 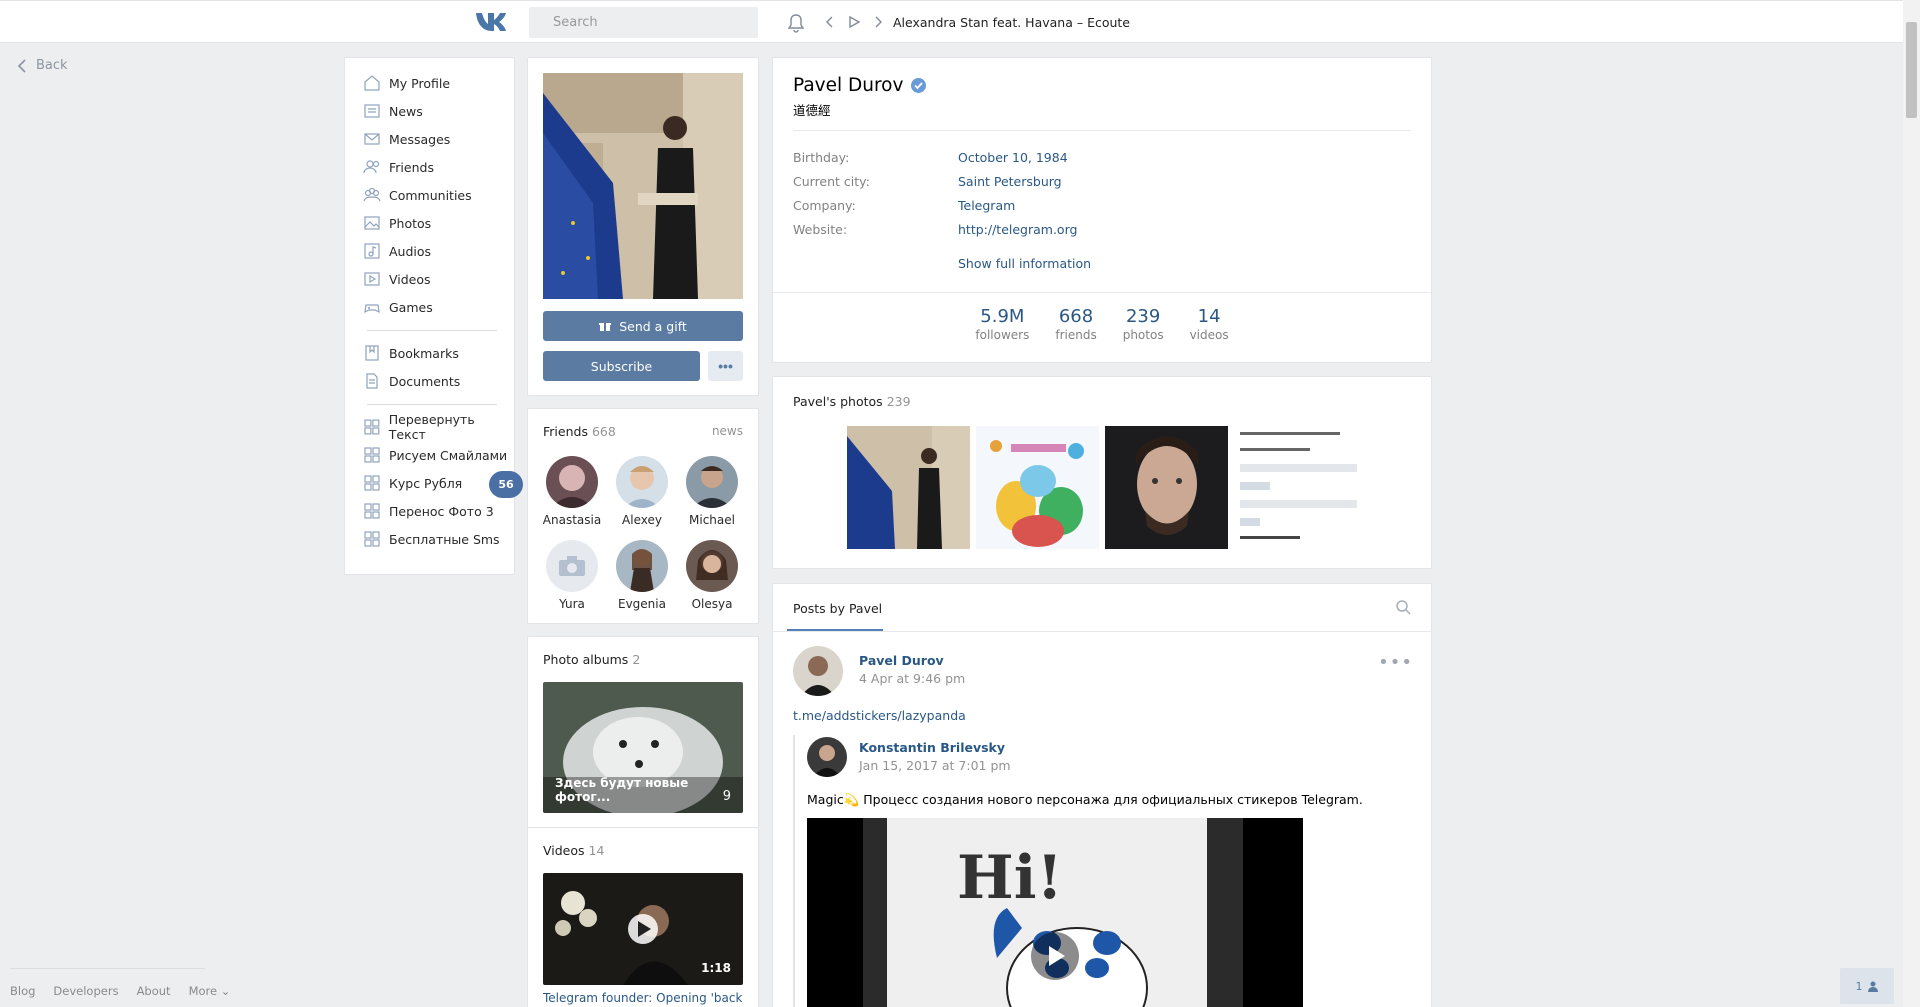 I want to click on post-options-icon: •••, so click(x=1395, y=662).